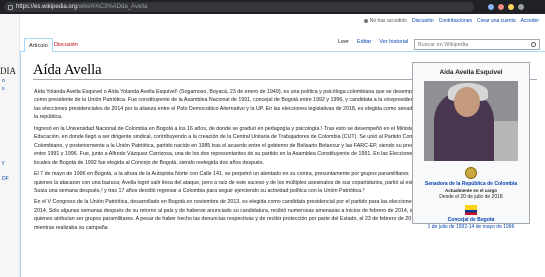  What do you see at coordinates (477, 44) in the screenshot?
I see `search-input: Buscar en Wikipedia` at bounding box center [477, 44].